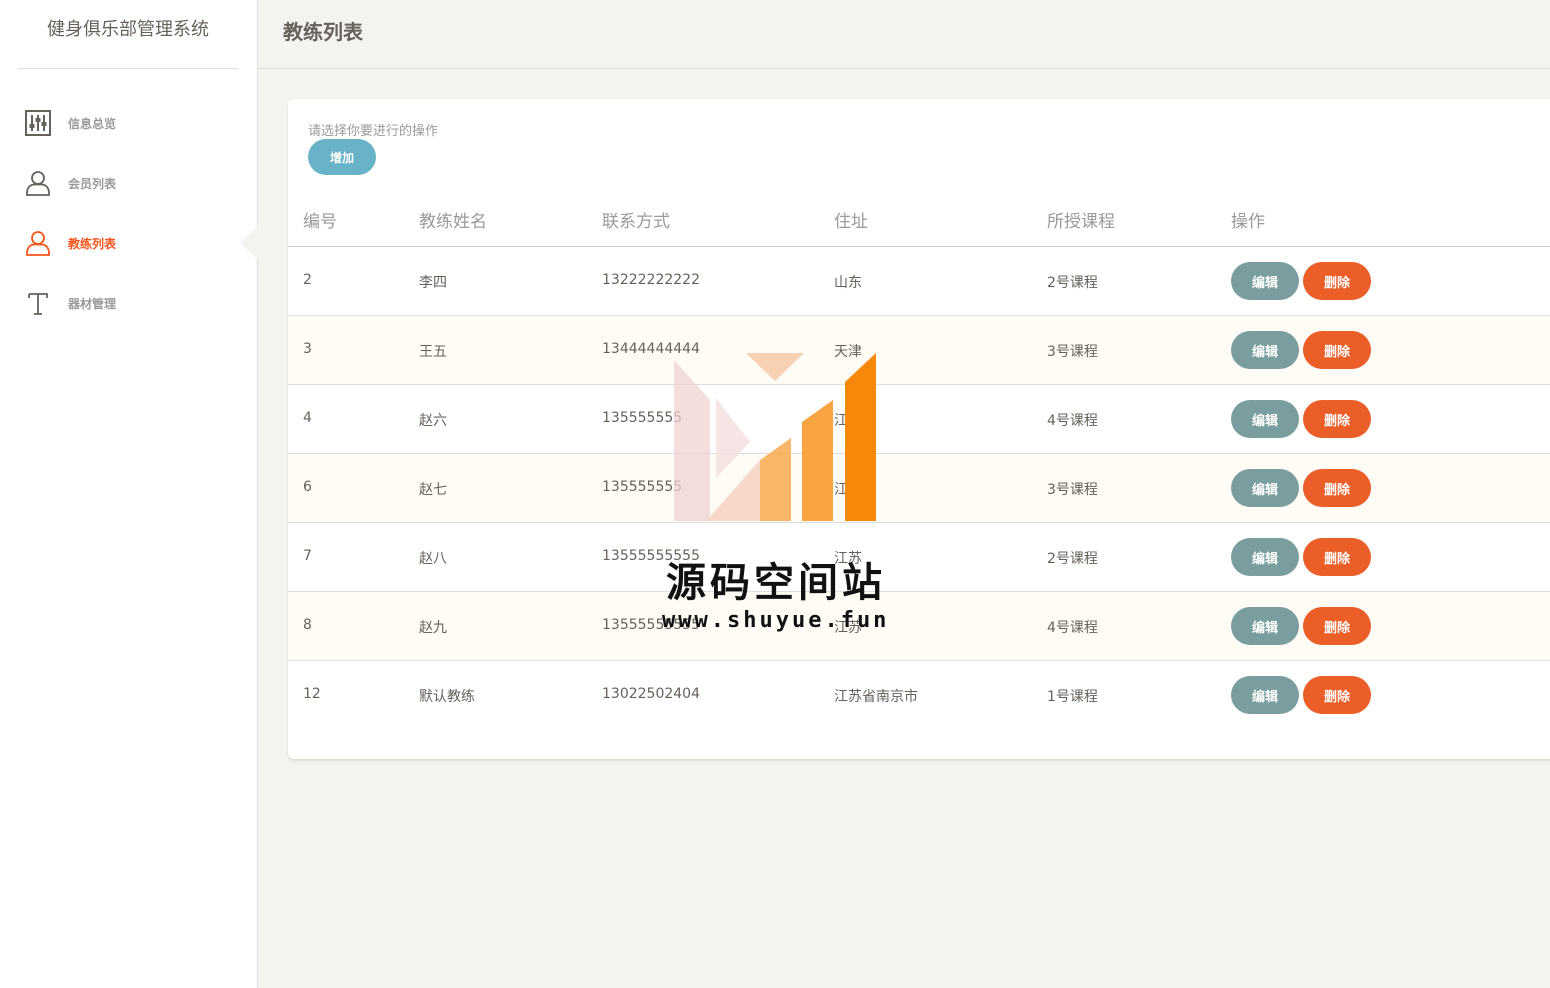 The width and height of the screenshot is (1550, 988). Describe the element at coordinates (128, 34) in the screenshot. I see `app-title: 健身俱乐部管理系统` at that location.